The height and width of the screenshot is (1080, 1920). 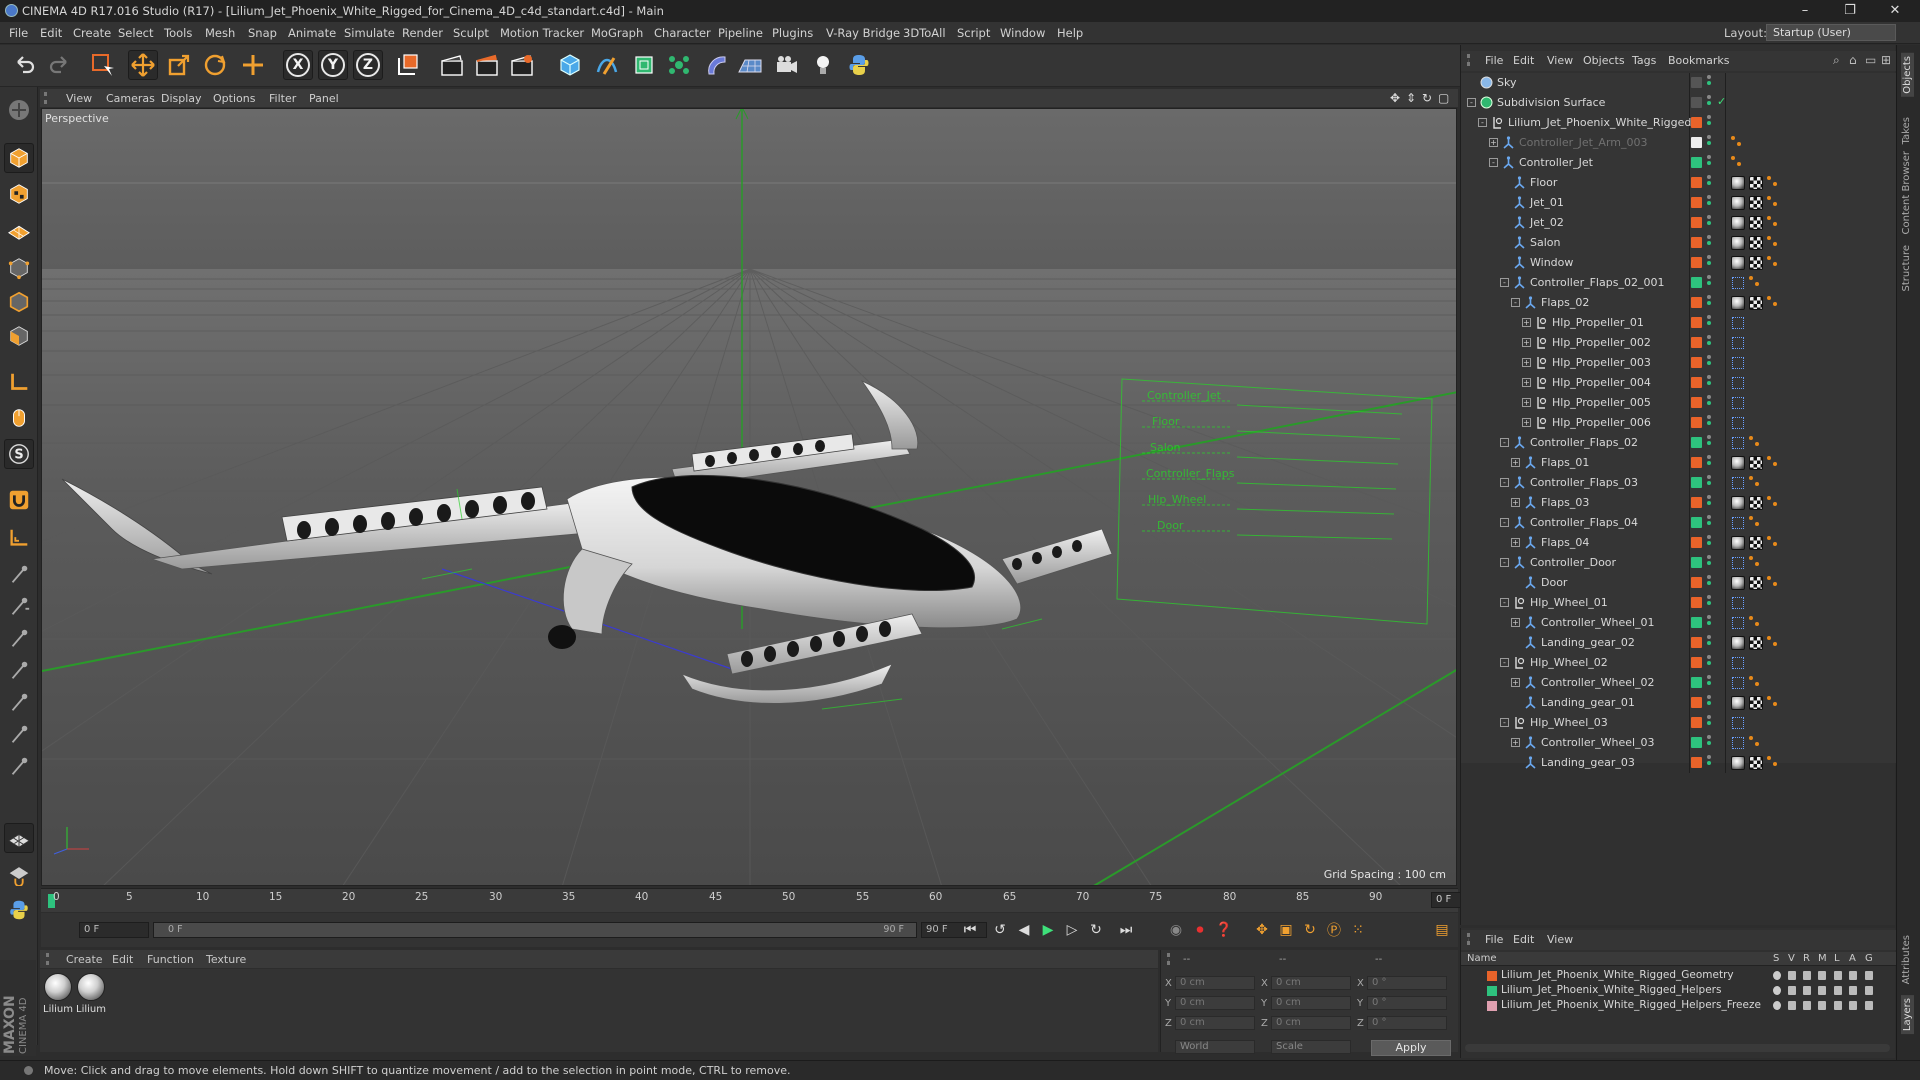 What do you see at coordinates (679, 65) in the screenshot?
I see `add-mograph-cloner-button` at bounding box center [679, 65].